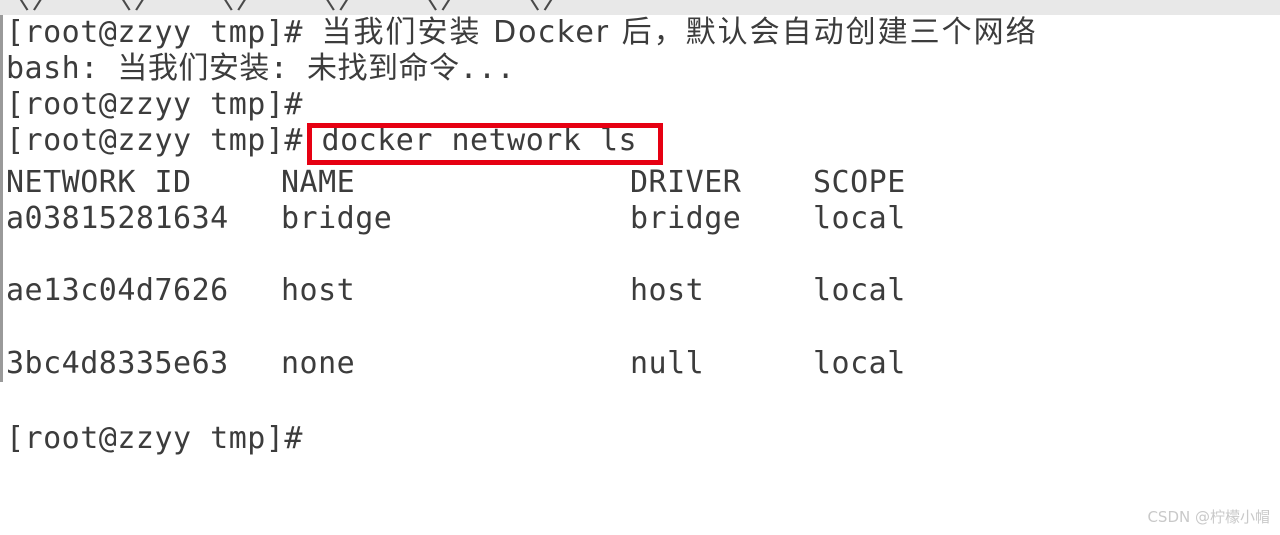  What do you see at coordinates (287, 7) in the screenshot?
I see `scrolled-off-line-text: 〈〉 〈〉 〈〉 〈〉 〈〉 〈〉` at bounding box center [287, 7].